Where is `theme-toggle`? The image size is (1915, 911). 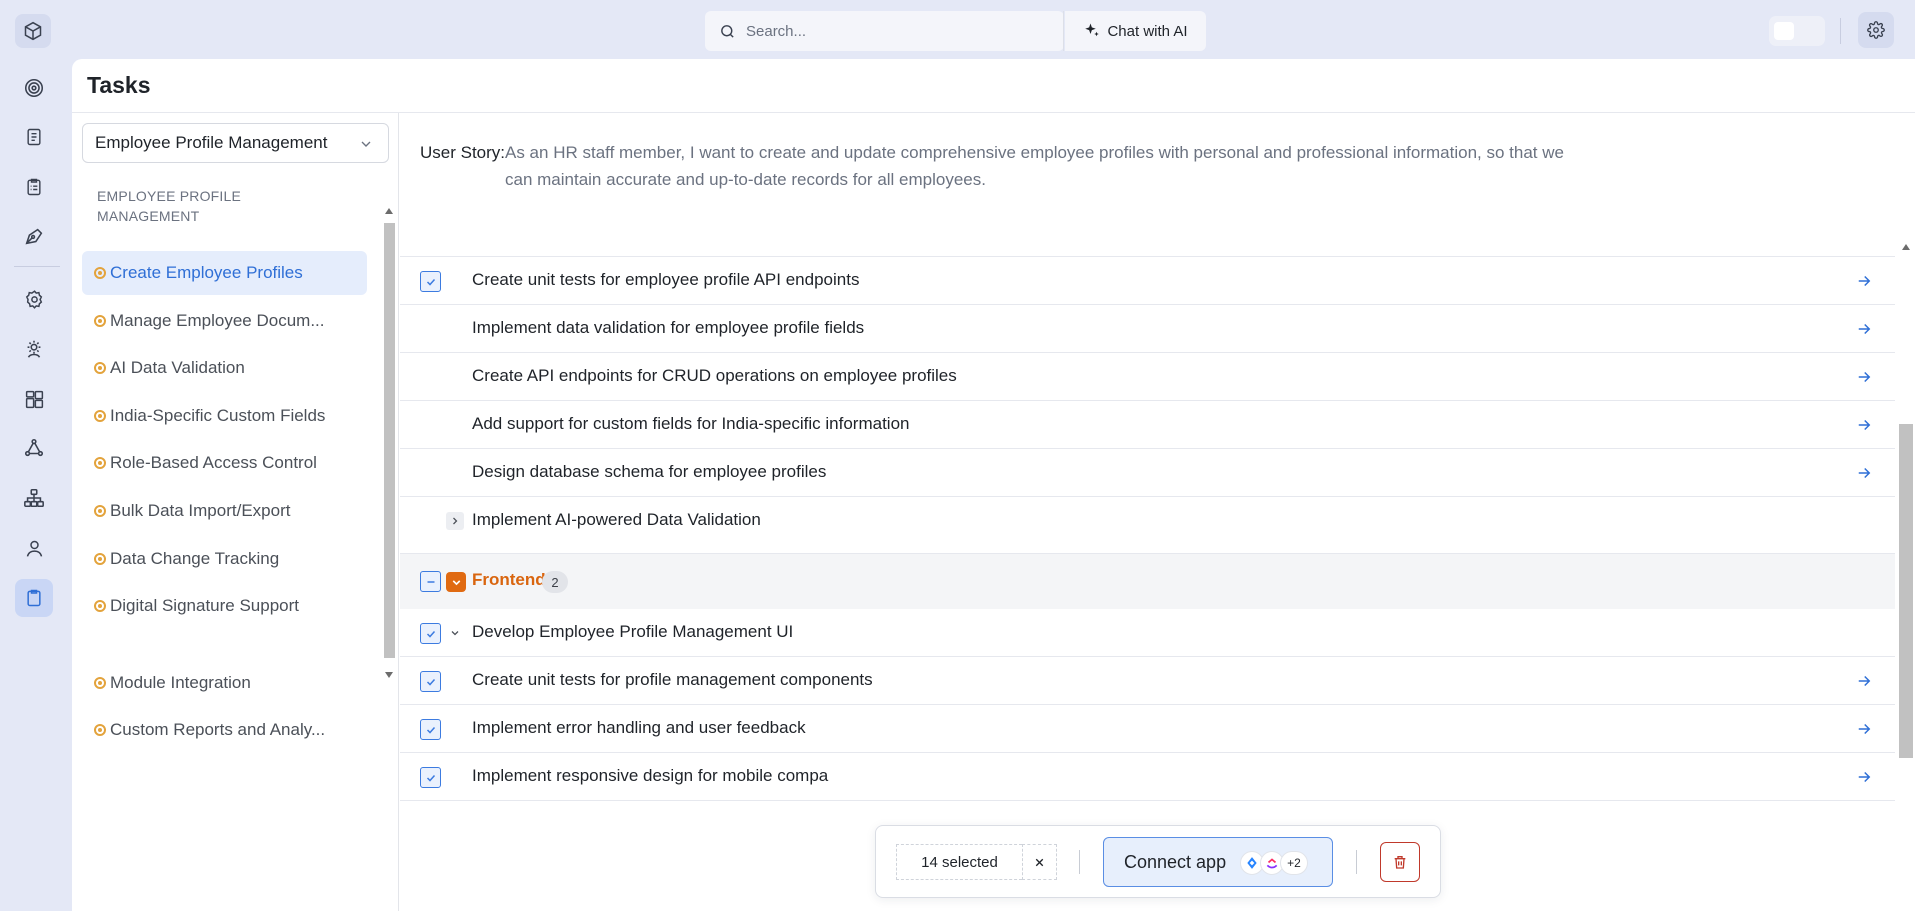
theme-toggle is located at coordinates (1797, 31).